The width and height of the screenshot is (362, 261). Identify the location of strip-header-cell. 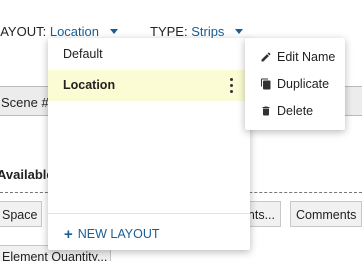
(352, 101).